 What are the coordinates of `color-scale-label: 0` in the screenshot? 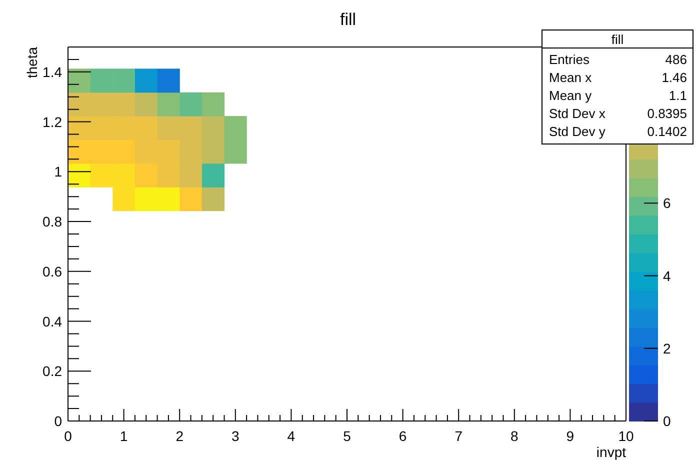 It's located at (667, 421).